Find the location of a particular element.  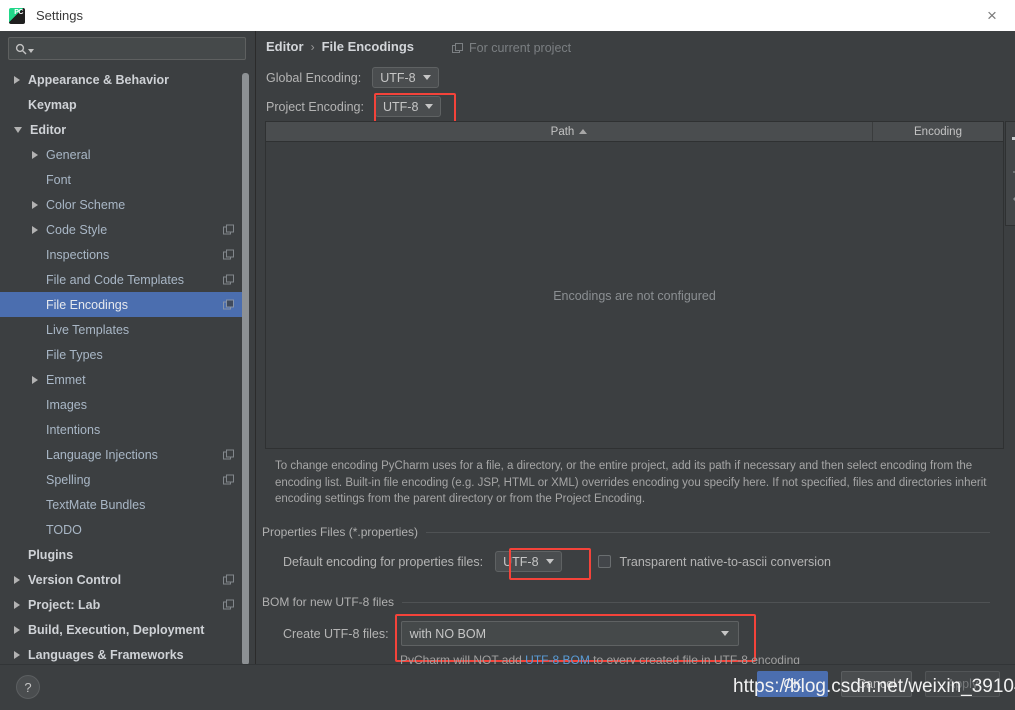

sidebar-item-label: Keymap is located at coordinates (52, 104).